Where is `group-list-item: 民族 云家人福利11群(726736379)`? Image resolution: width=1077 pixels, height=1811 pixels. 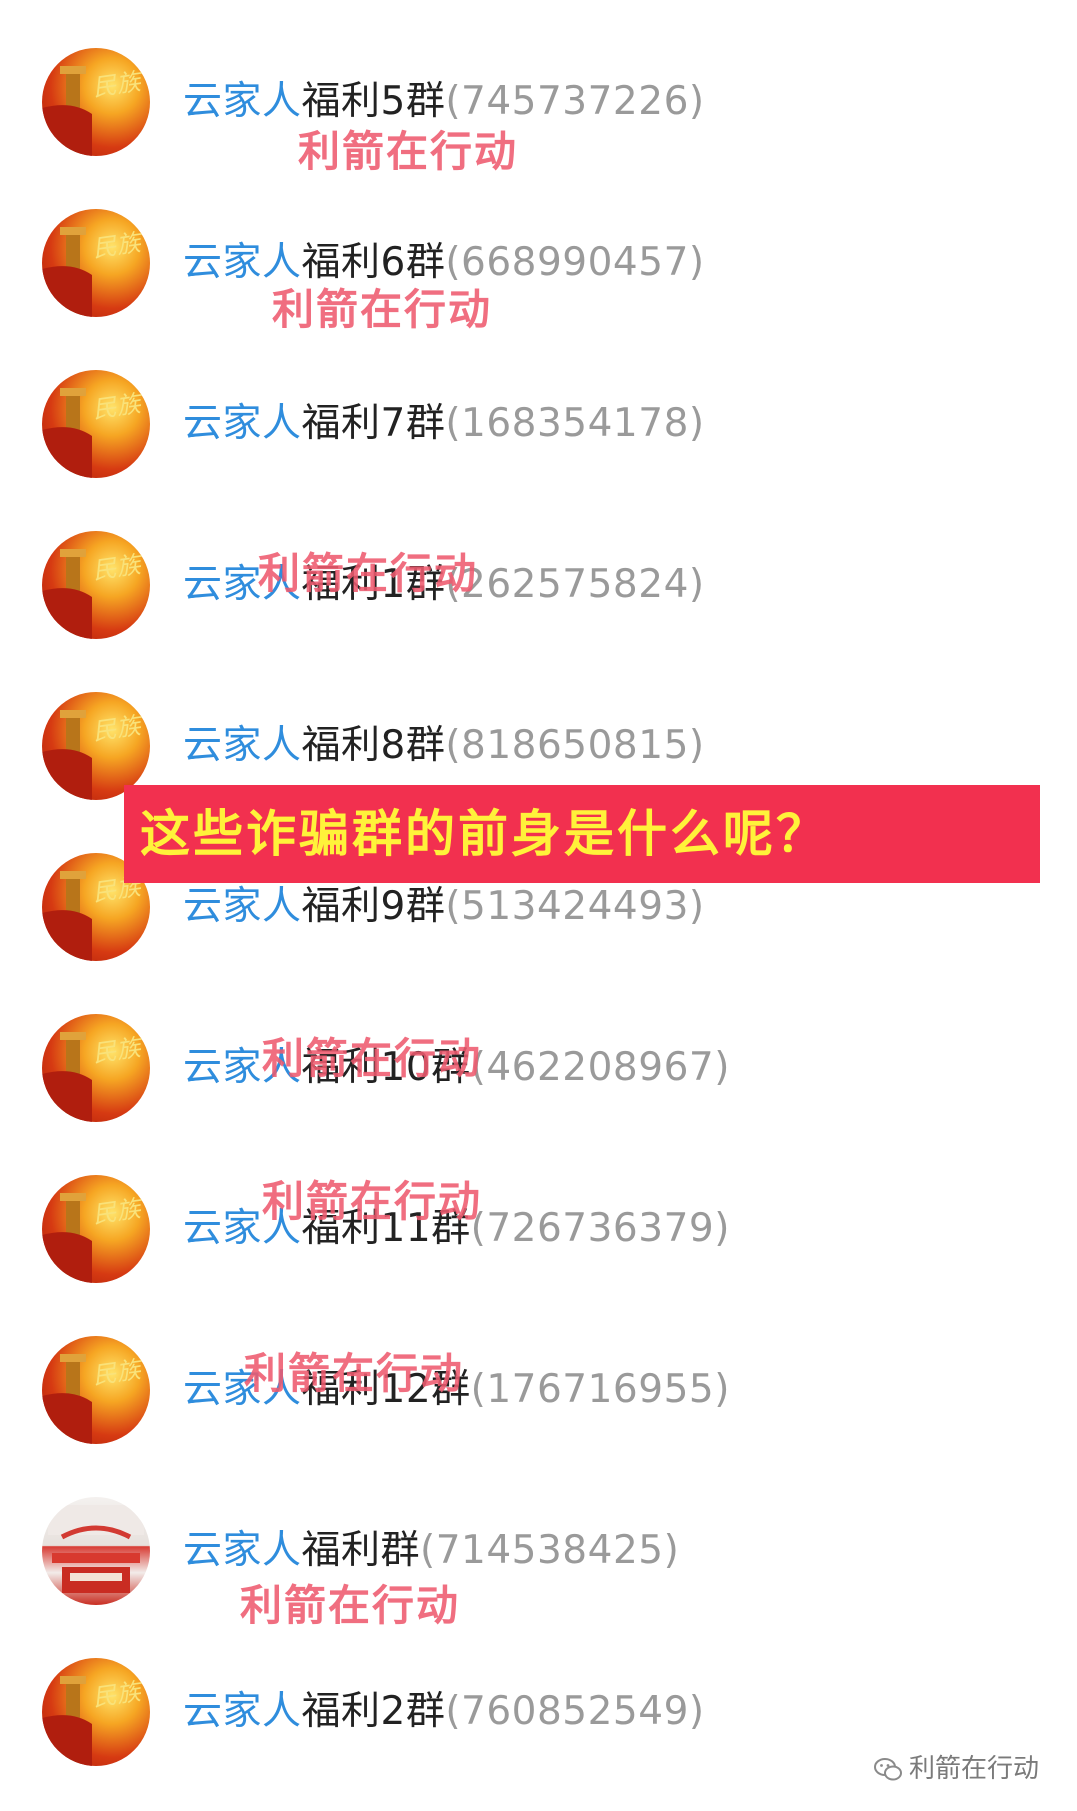
group-list-item: 民族 云家人福利11群(726736379) is located at coordinates (538, 1227).